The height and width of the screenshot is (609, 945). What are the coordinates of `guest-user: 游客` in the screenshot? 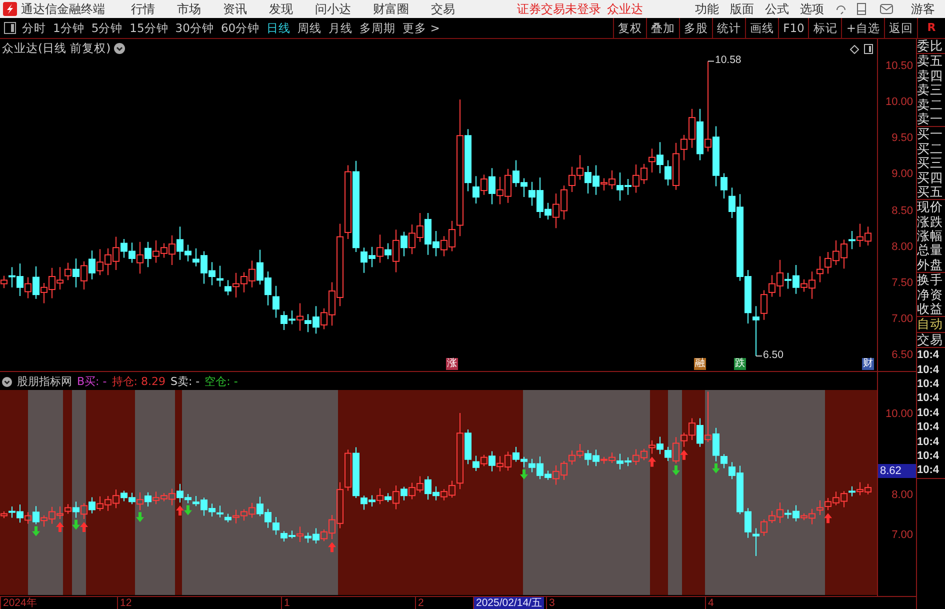 It's located at (923, 9).